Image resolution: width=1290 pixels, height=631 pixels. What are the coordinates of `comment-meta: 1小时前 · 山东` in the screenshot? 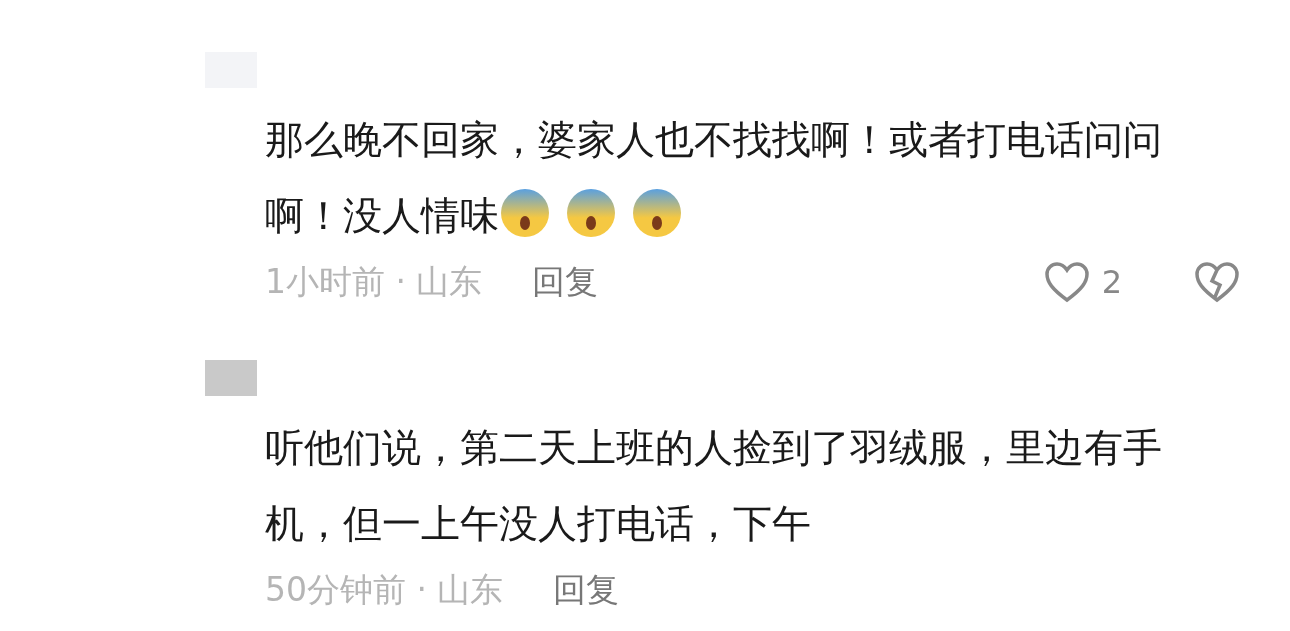 It's located at (374, 281).